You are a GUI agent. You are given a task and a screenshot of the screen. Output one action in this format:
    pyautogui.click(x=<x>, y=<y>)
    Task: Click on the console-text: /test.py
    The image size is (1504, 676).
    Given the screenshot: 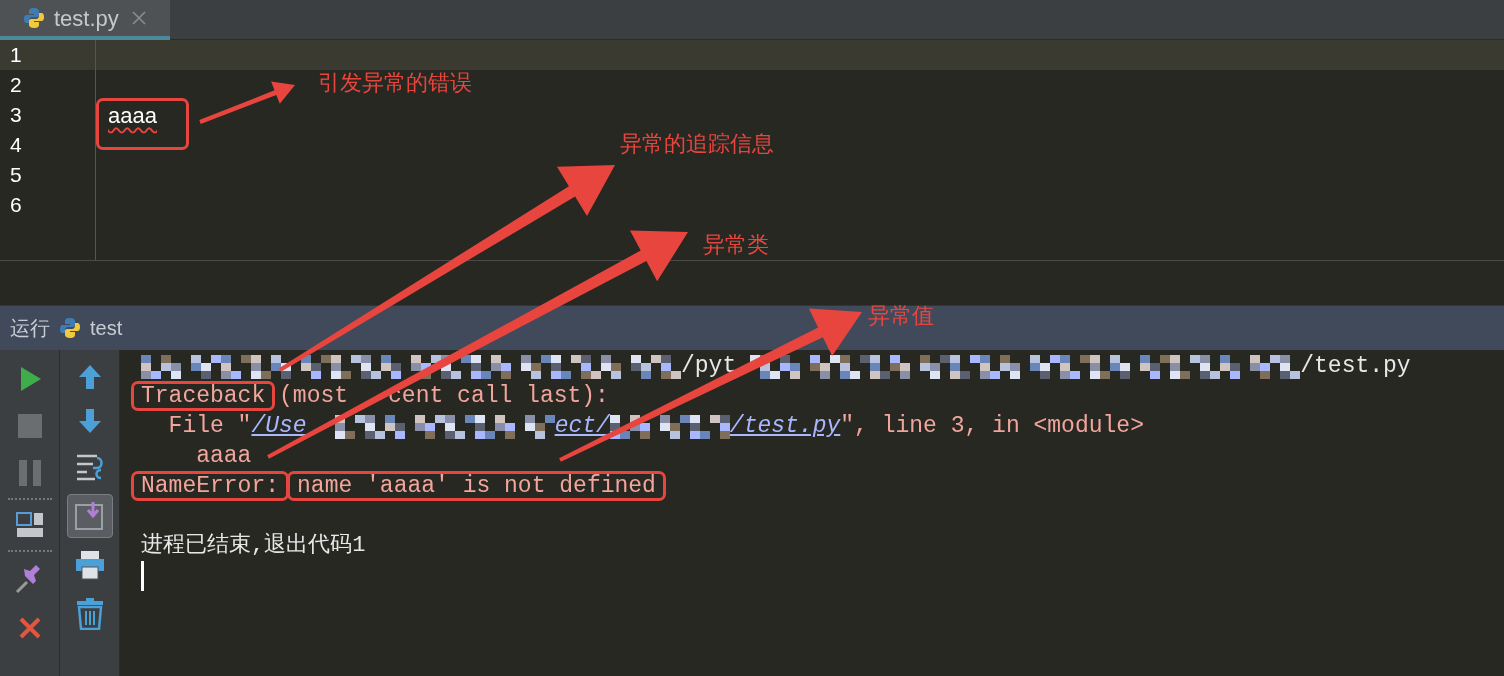 What is the action you would take?
    pyautogui.click(x=1355, y=366)
    